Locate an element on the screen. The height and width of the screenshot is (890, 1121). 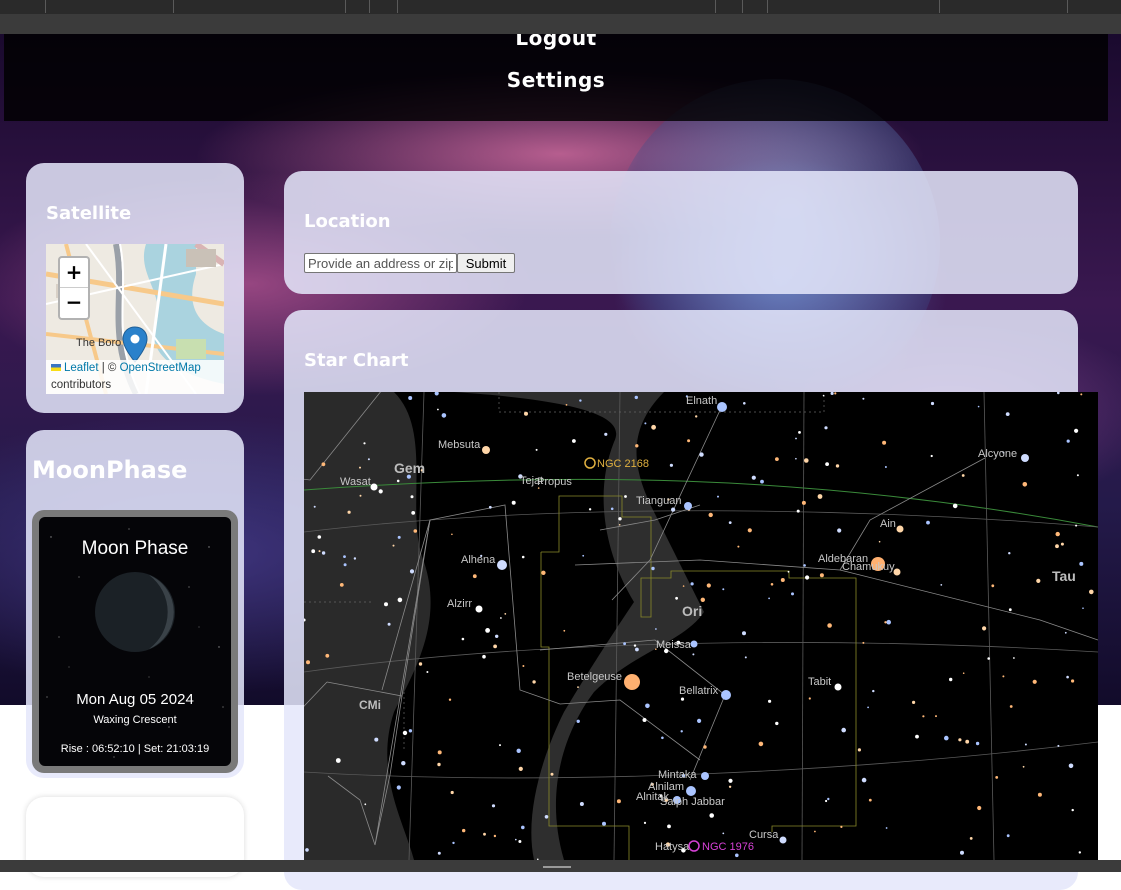
star-meissa is located at coordinates (694, 644).